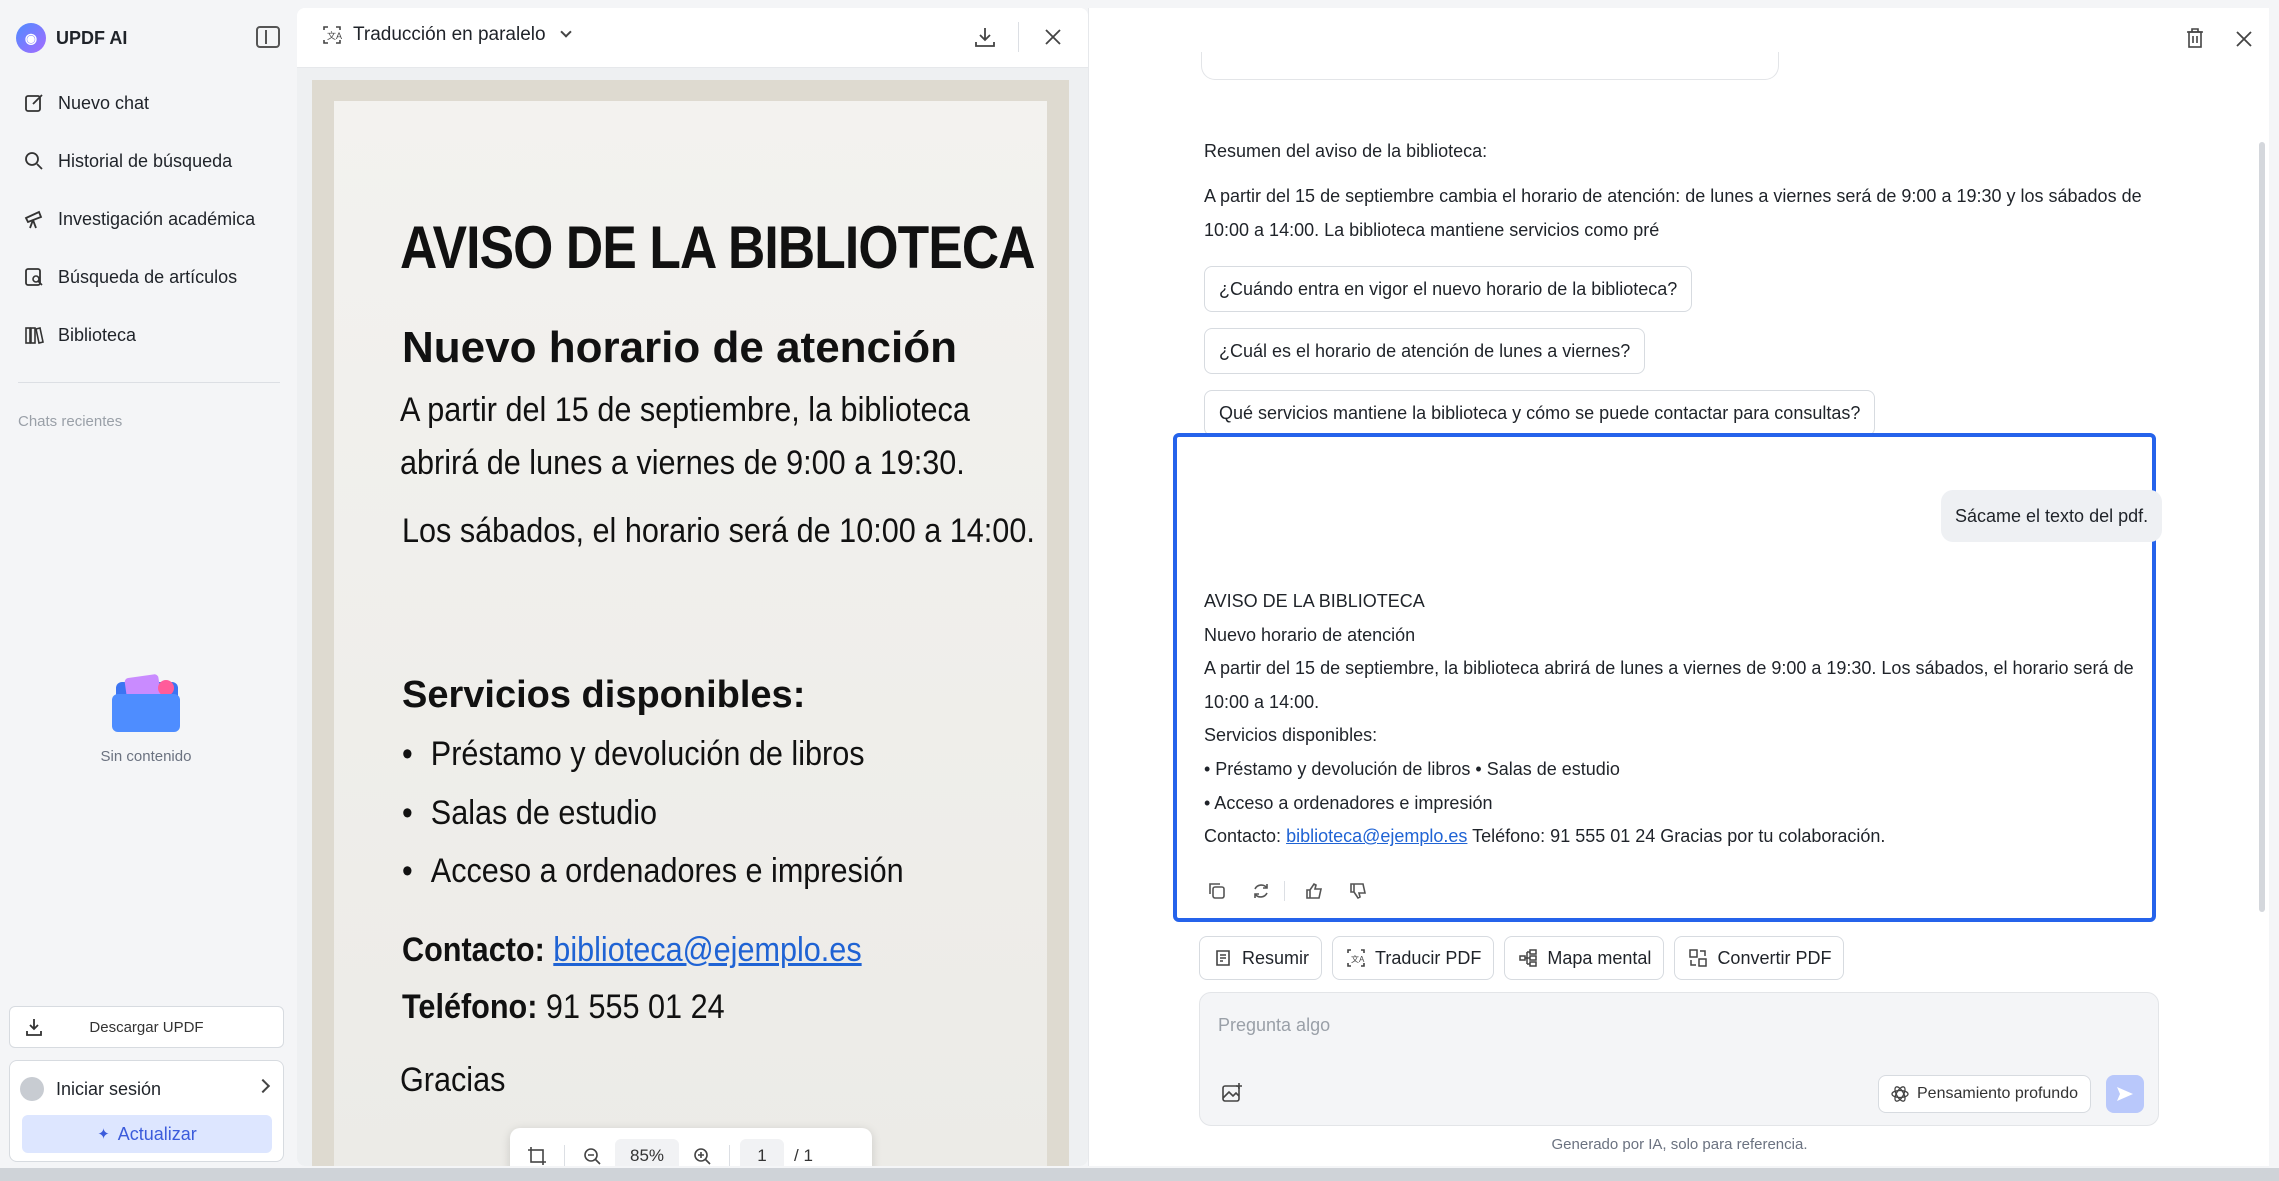 The height and width of the screenshot is (1181, 2279). Describe the element at coordinates (449, 34) in the screenshot. I see `translation-mode-label: Traducción en paralelo` at that location.